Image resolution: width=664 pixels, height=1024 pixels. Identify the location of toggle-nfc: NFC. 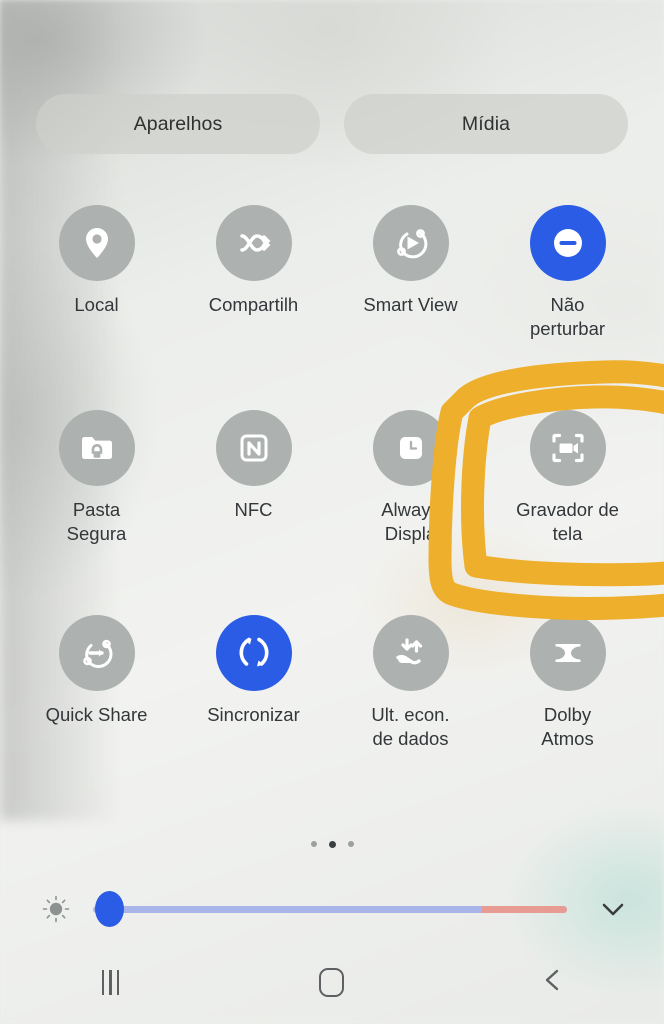
(253, 512).